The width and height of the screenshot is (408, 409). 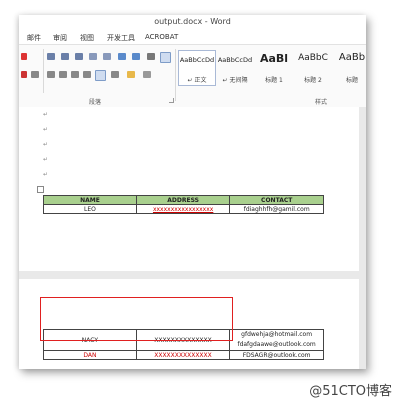 I want to click on cell-contact: fdiaghhfh@gamil.com, so click(x=276, y=209).